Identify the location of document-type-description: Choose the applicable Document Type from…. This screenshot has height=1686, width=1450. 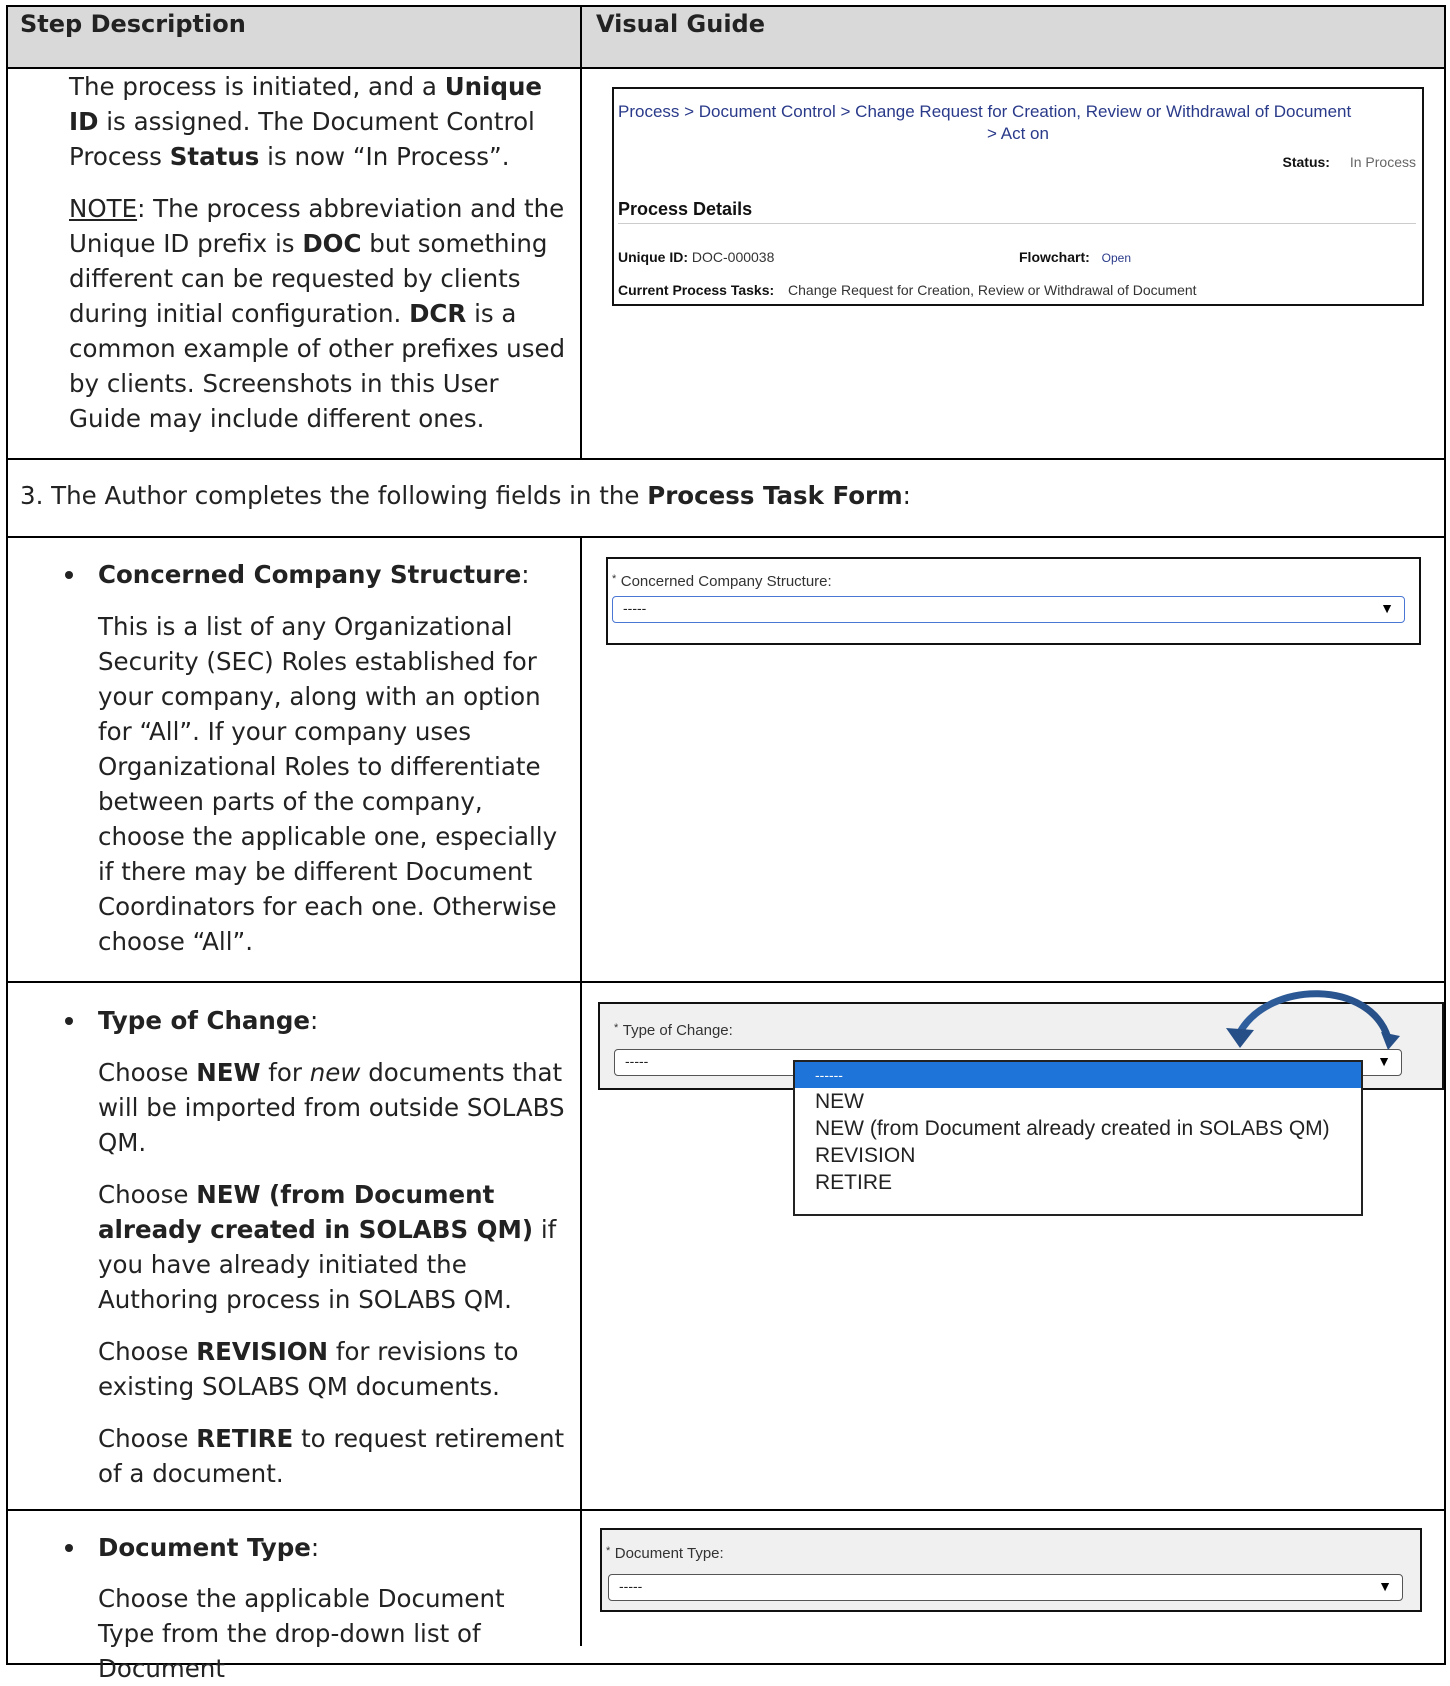
(301, 1633).